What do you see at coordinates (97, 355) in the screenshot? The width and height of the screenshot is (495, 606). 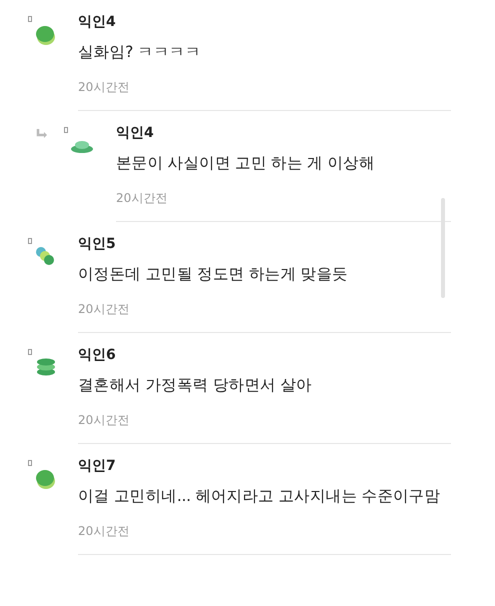 I see `author-name: 익인6` at bounding box center [97, 355].